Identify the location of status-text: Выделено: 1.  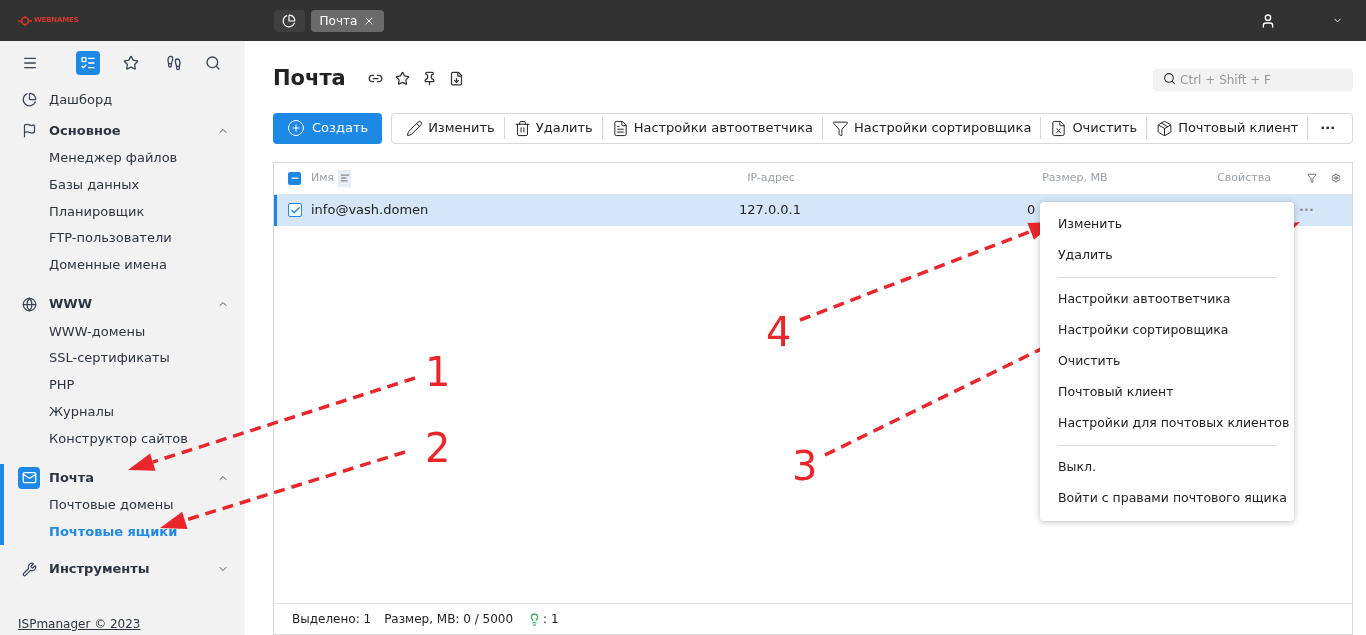
(332, 619).